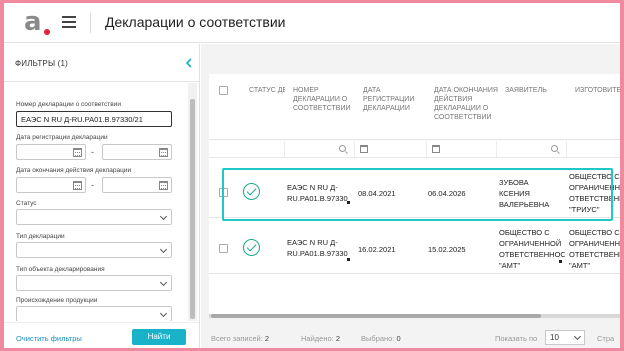 This screenshot has height=351, width=624. Describe the element at coordinates (312, 23) in the screenshot. I see `top-header: a Декларации о соответствии` at that location.